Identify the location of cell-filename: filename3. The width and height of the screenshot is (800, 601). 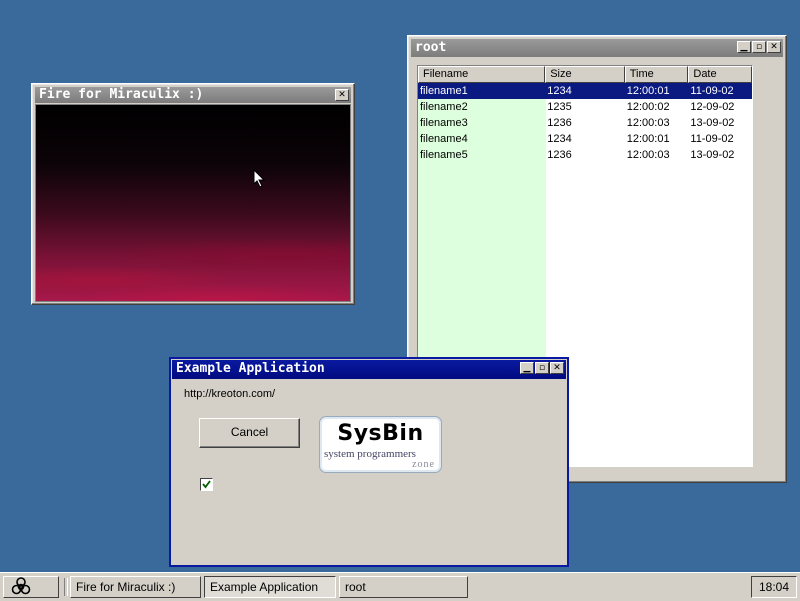
(444, 123).